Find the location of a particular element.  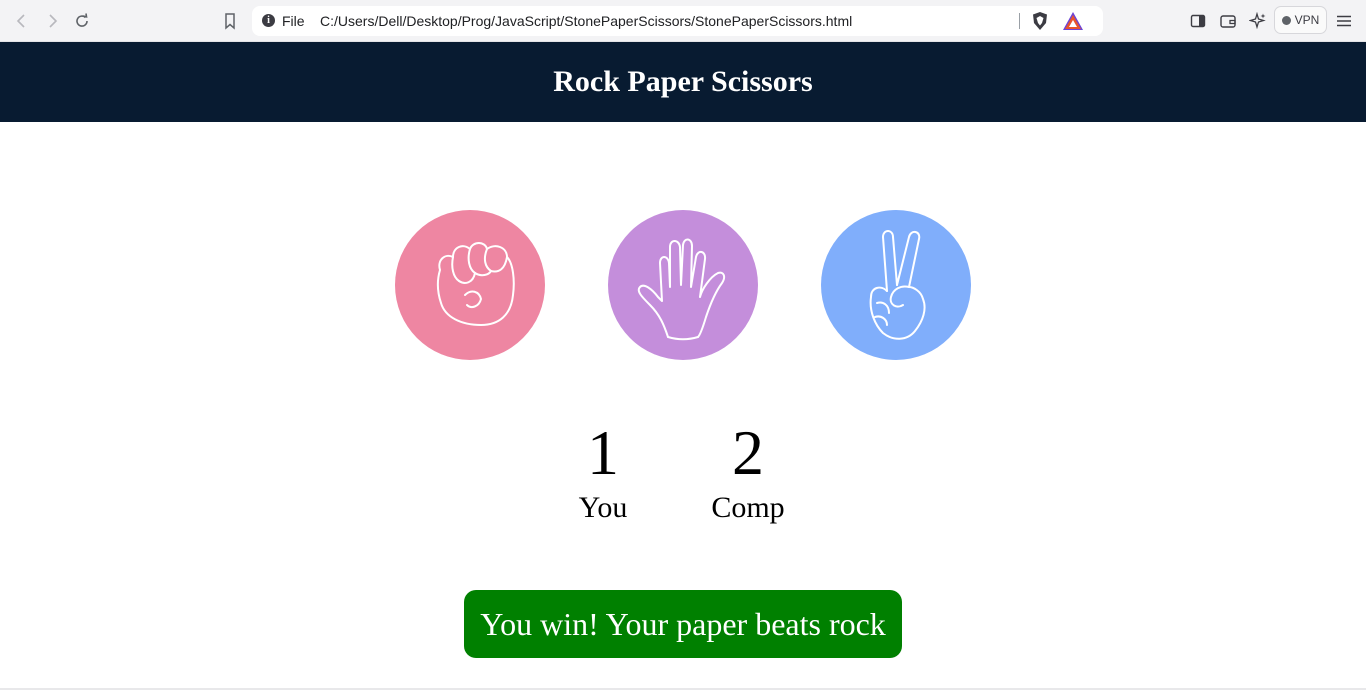

vpn-button: VPN is located at coordinates (1300, 20).